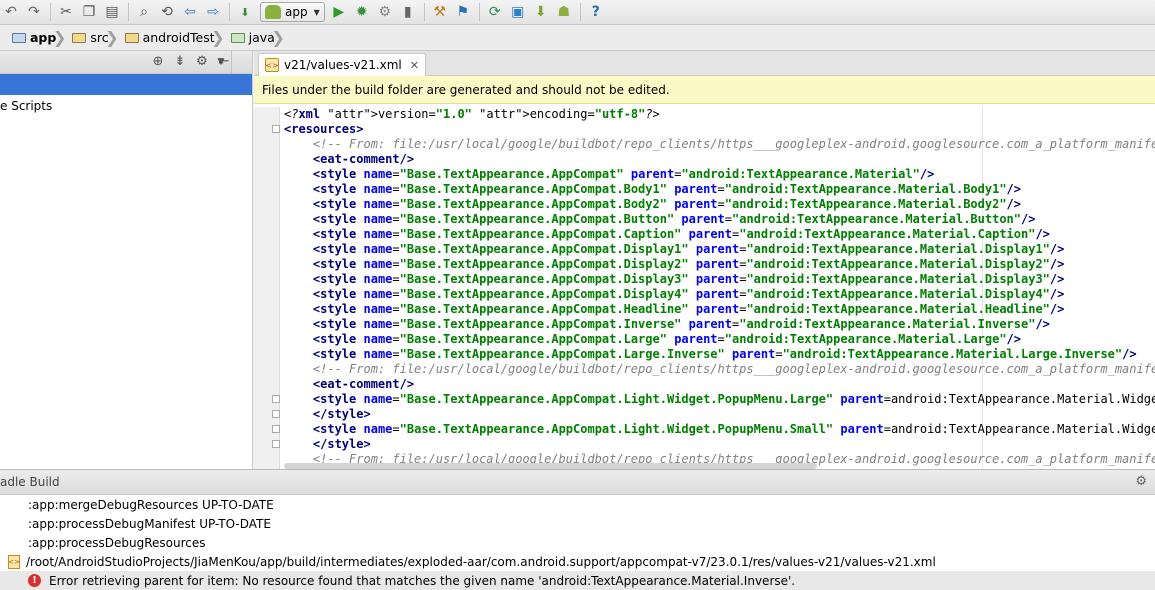  I want to click on attach-debugger-icon: ⚙, so click(385, 12).